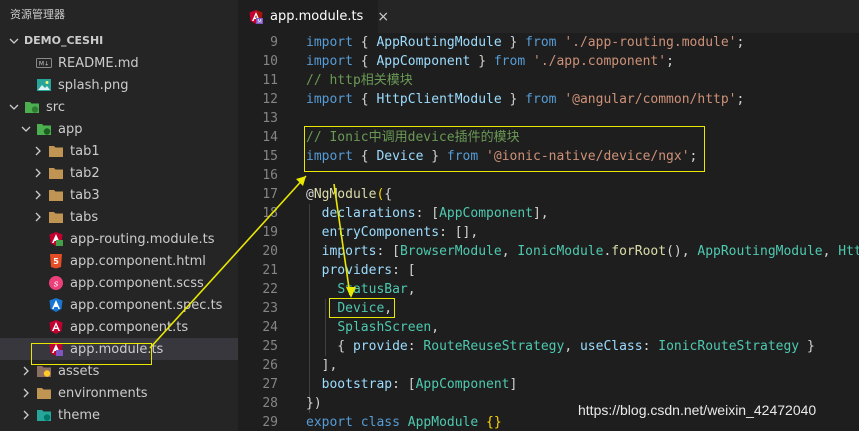 The height and width of the screenshot is (431, 859). Describe the element at coordinates (314, 403) in the screenshot. I see `code-token: })` at that location.